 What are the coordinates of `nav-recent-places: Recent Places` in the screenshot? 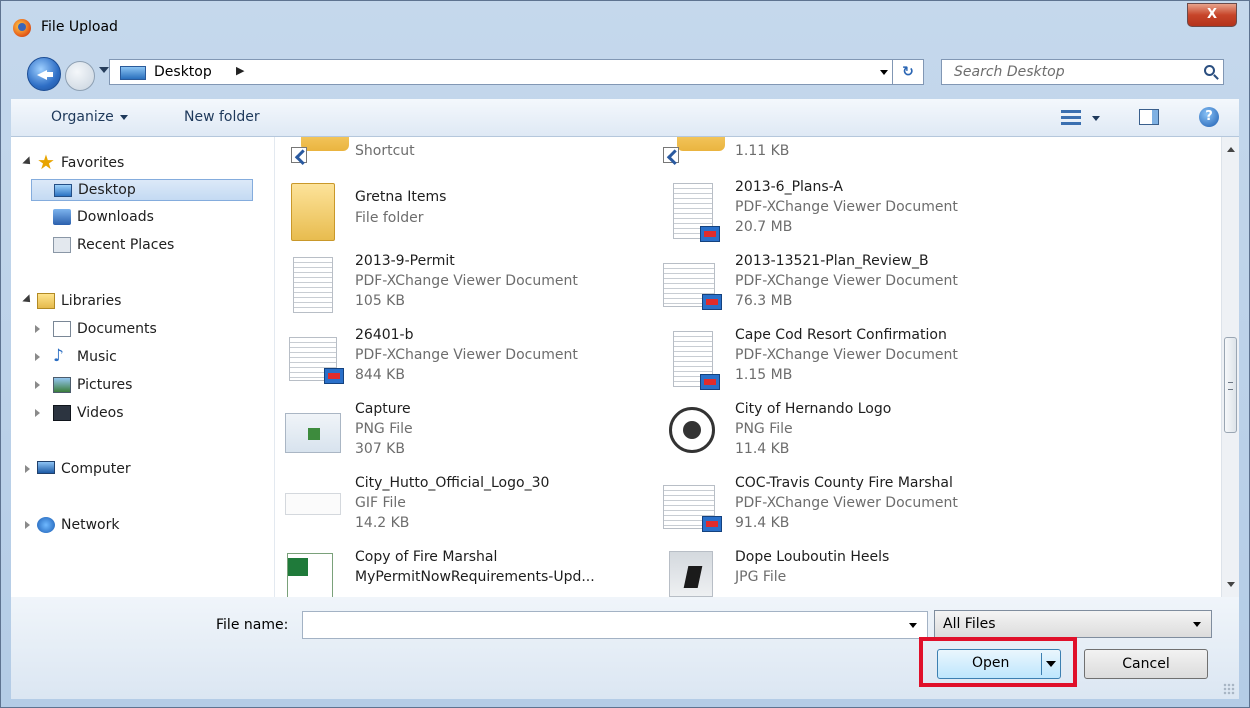 It's located at (142, 246).